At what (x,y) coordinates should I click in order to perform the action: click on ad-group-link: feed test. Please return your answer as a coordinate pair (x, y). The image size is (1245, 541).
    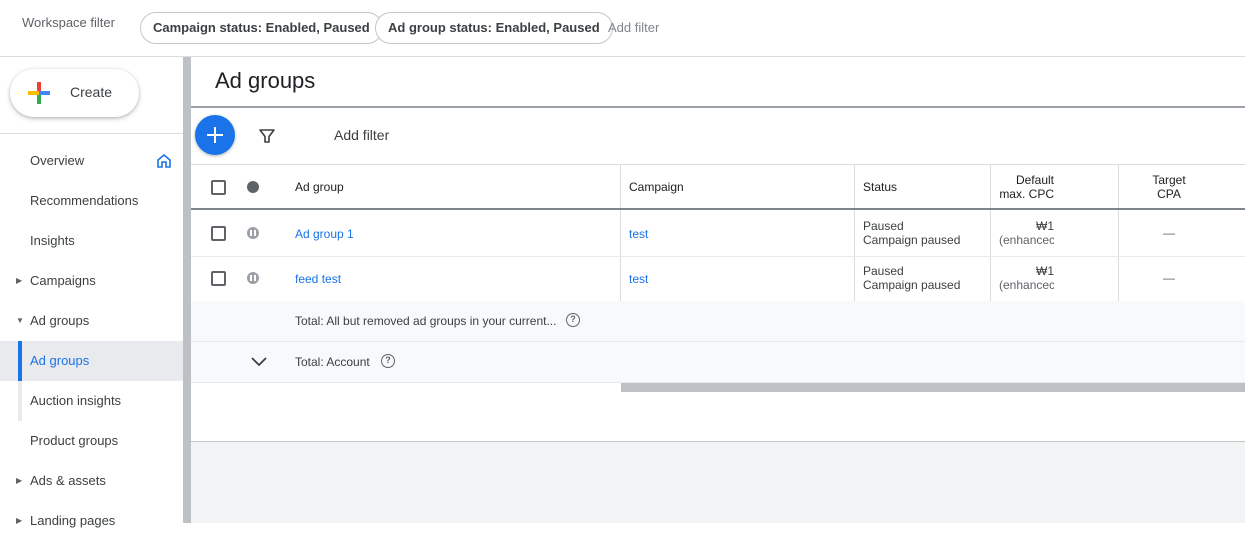
    Looking at the image, I should click on (318, 279).